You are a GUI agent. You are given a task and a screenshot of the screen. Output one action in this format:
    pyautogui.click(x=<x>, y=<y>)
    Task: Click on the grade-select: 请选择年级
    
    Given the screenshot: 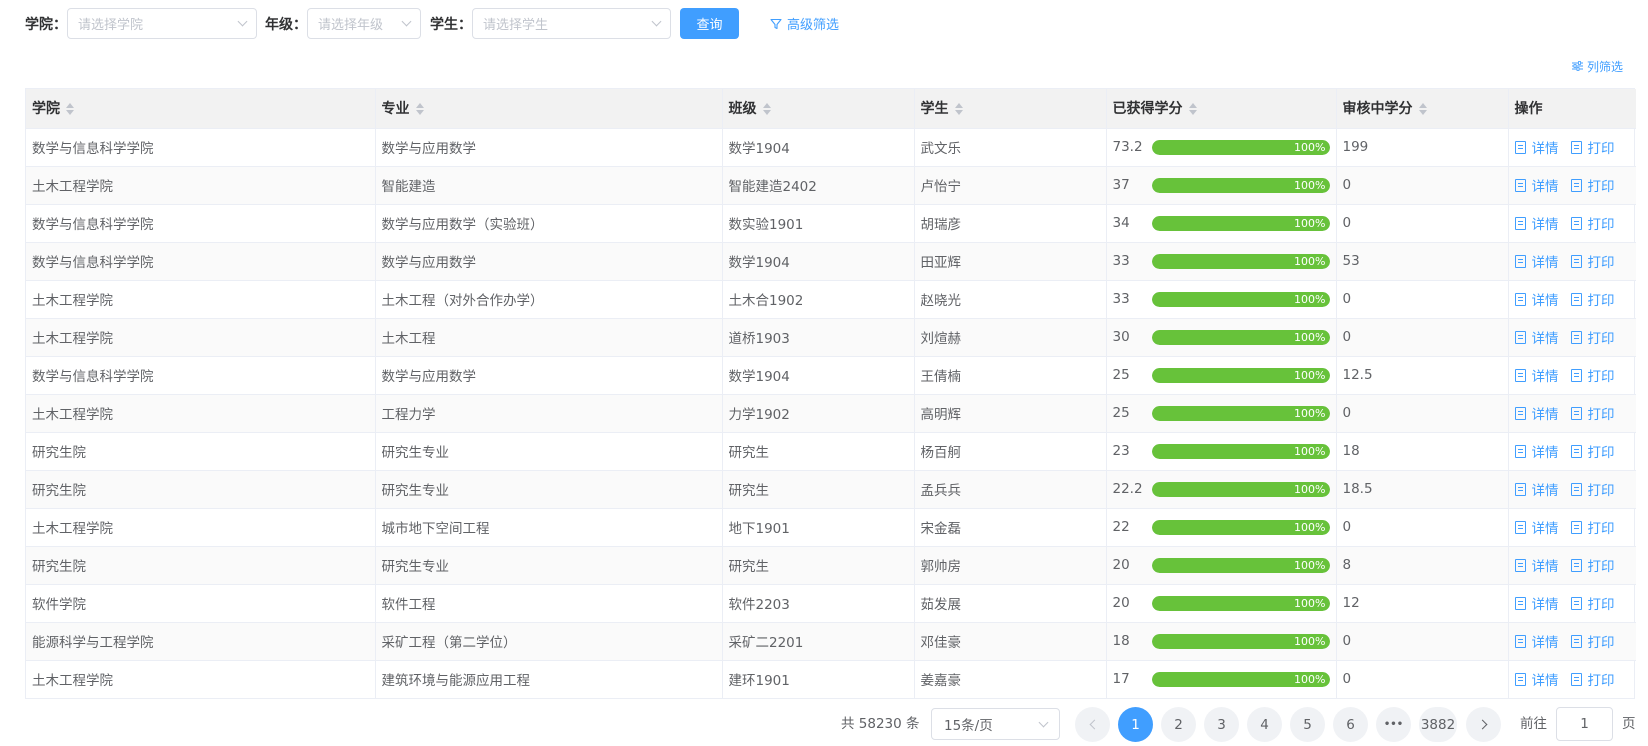 What is the action you would take?
    pyautogui.click(x=364, y=23)
    